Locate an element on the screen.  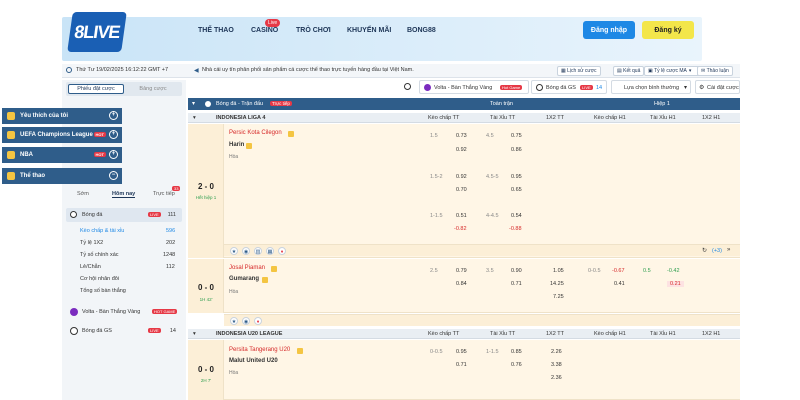
odds-cell: 0.90 is located at coordinates (516, 271).